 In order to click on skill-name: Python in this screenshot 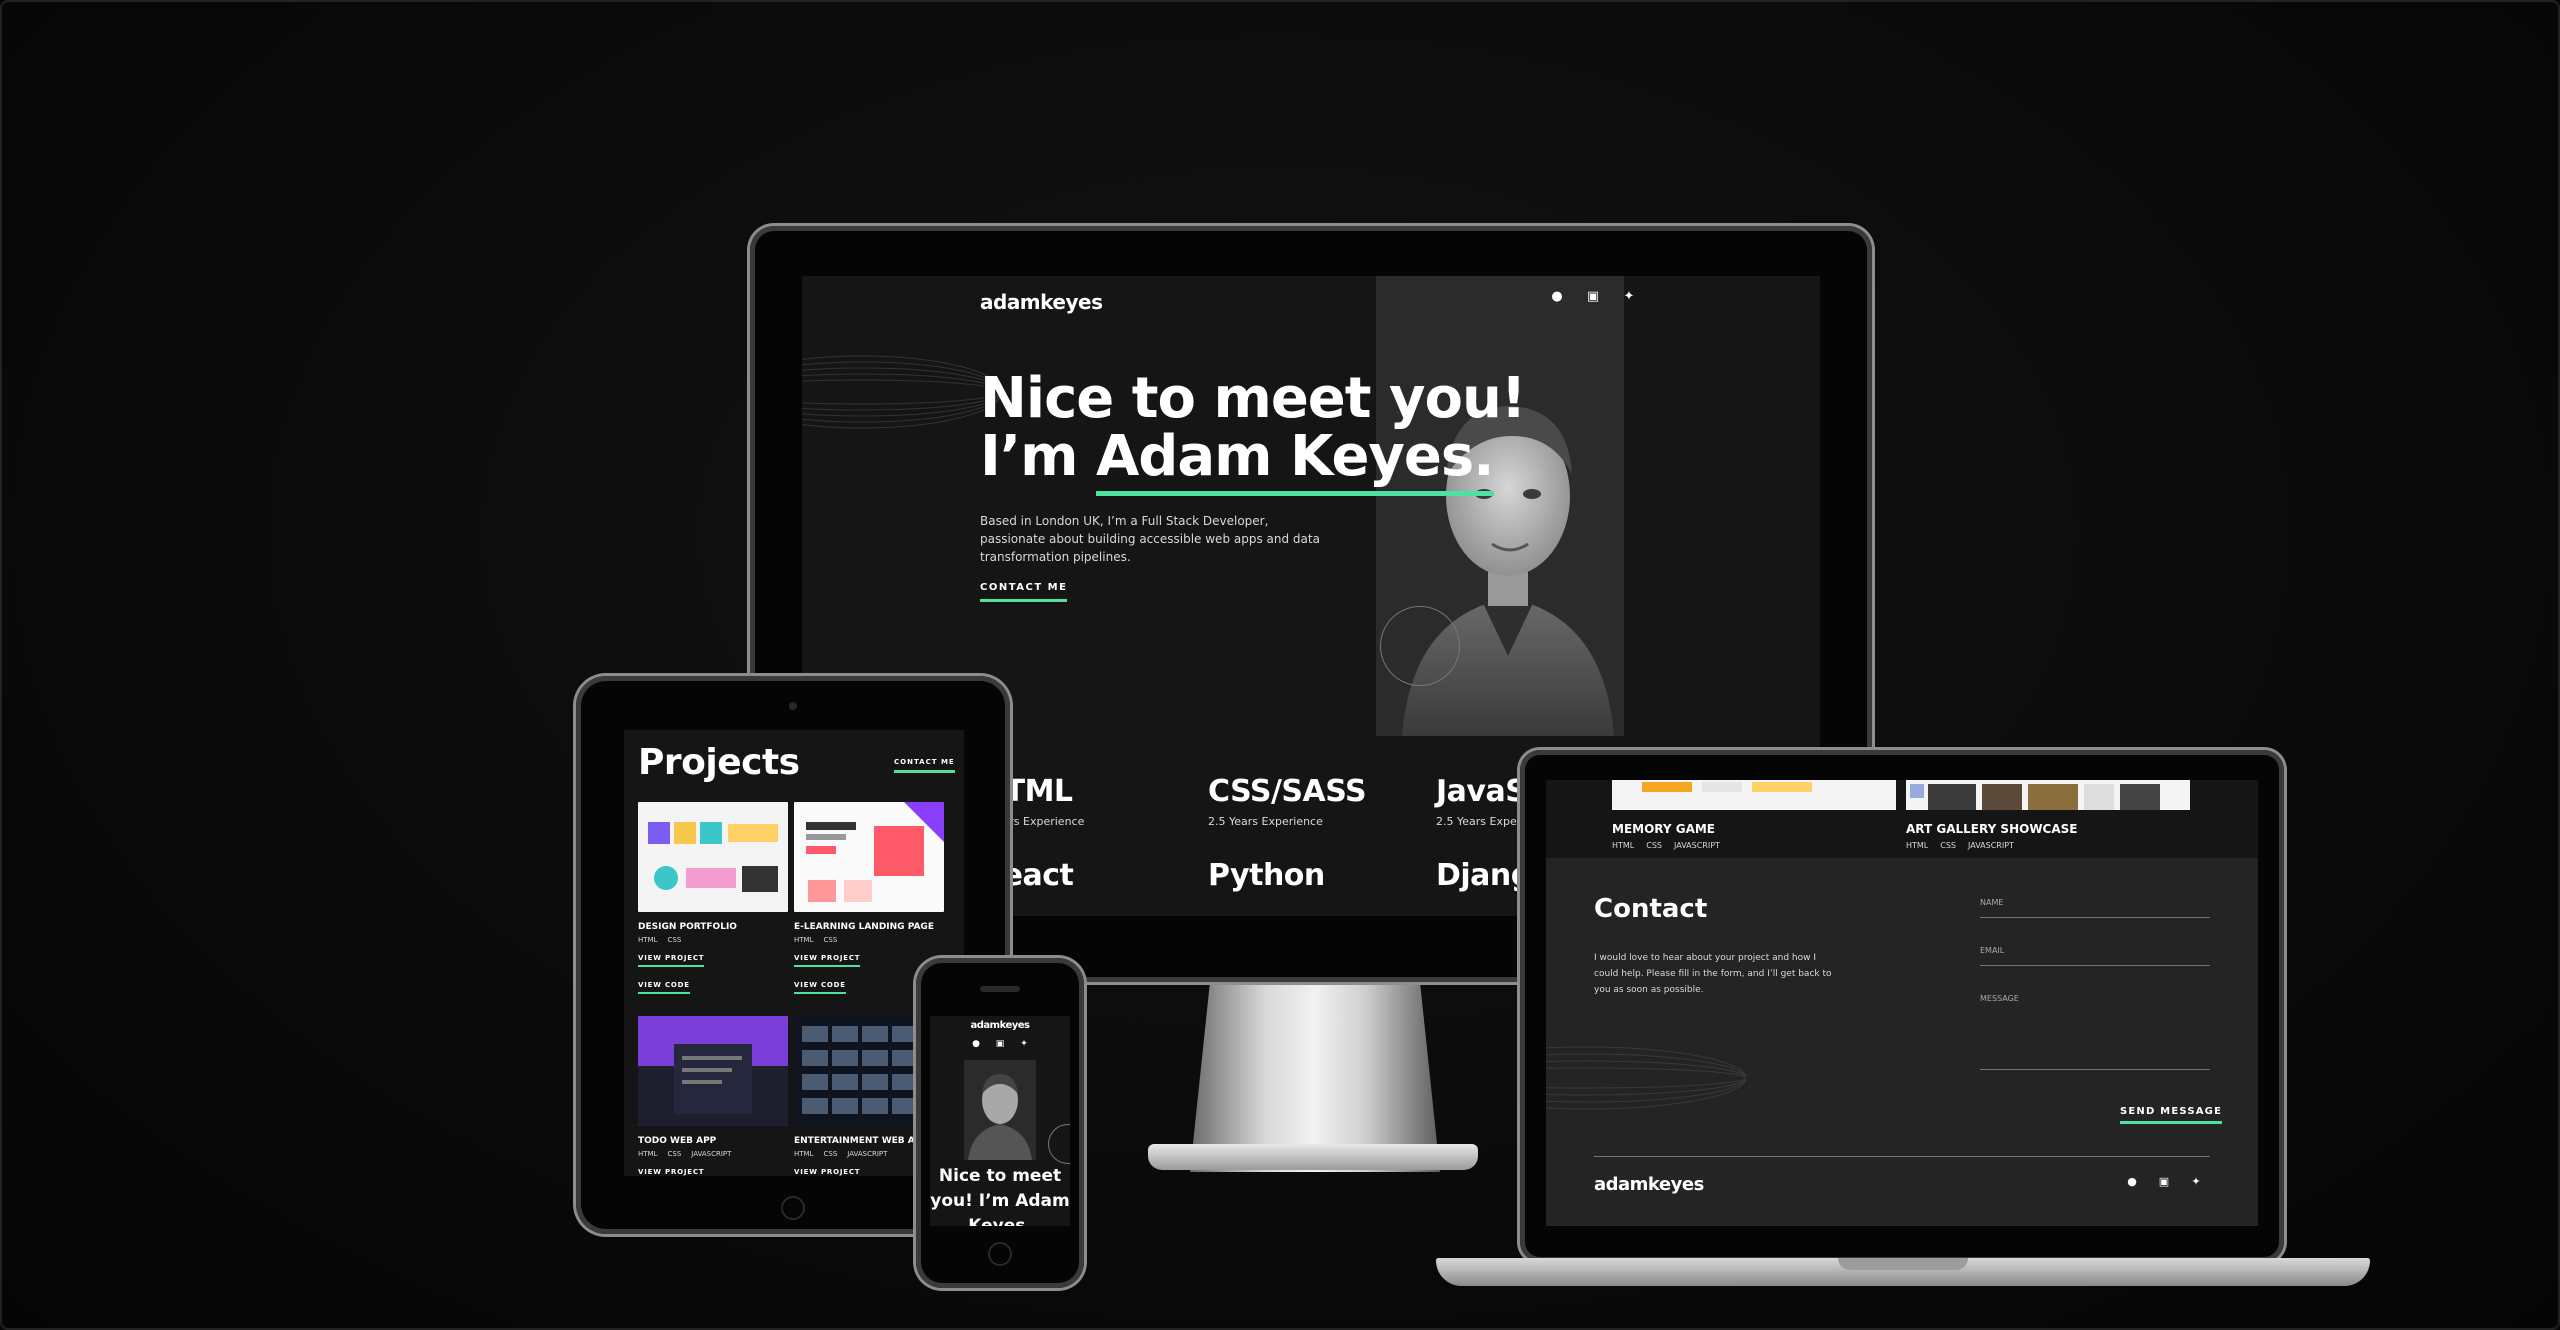, I will do `click(1266, 875)`.